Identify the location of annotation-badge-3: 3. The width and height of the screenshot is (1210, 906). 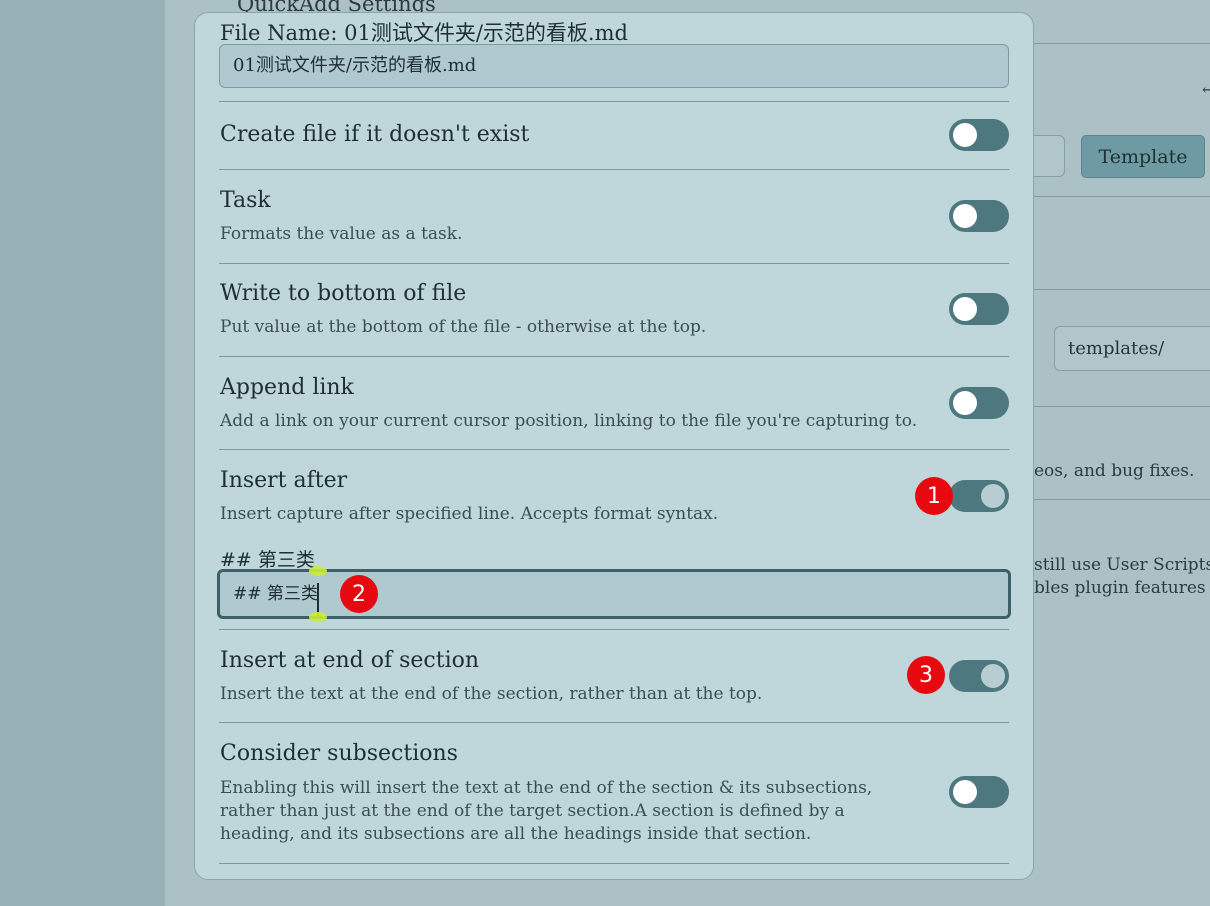
(926, 675).